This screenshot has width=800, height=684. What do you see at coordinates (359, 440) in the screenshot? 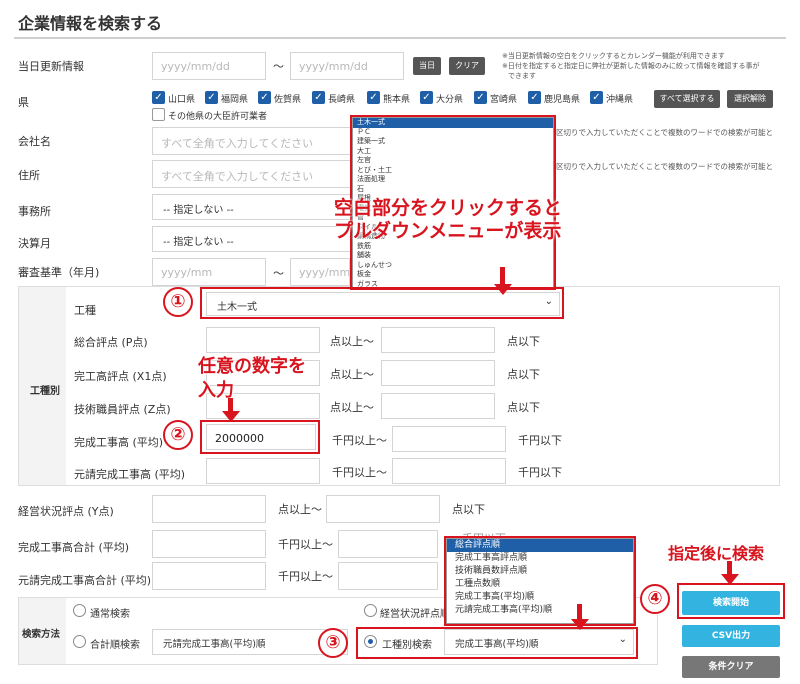
I see `completed-avg-above: 千円以上～` at bounding box center [359, 440].